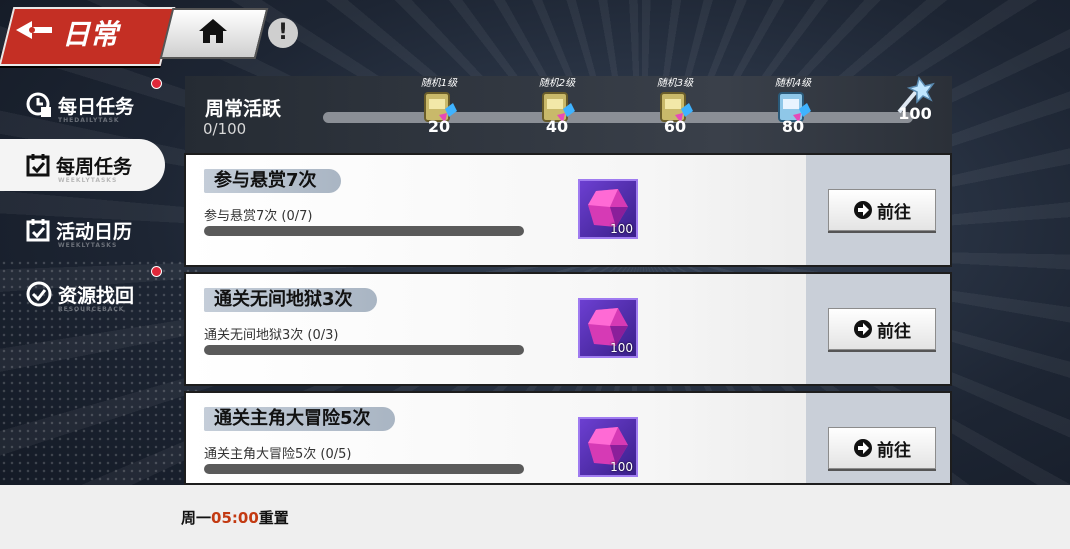 The width and height of the screenshot is (1070, 549). What do you see at coordinates (96, 106) in the screenshot?
I see `sidebar-item-label: 每日任务` at bounding box center [96, 106].